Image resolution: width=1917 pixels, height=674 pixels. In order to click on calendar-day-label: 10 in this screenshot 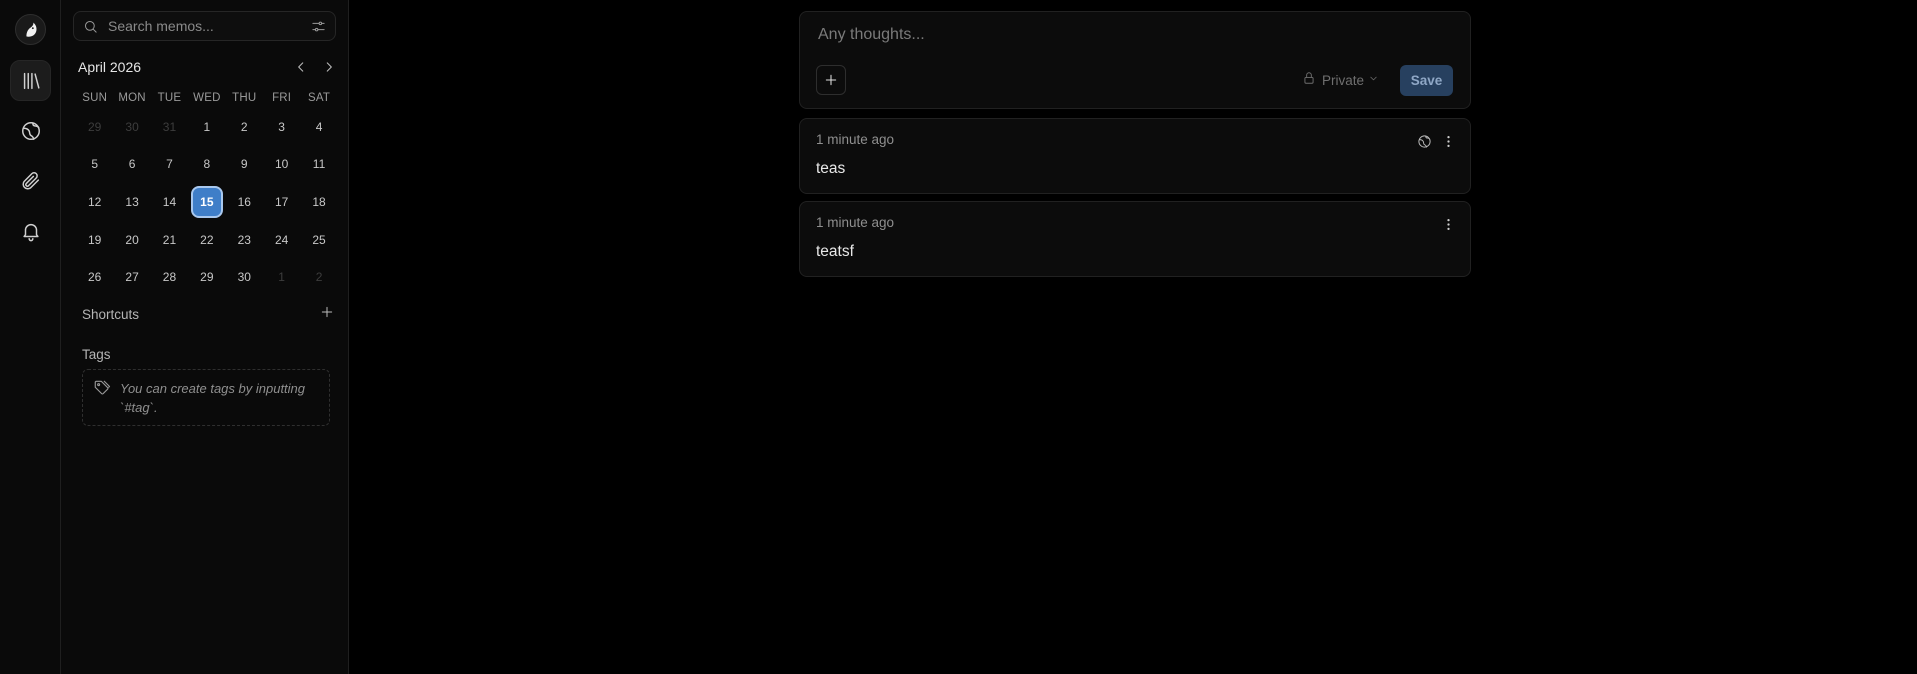, I will do `click(281, 164)`.